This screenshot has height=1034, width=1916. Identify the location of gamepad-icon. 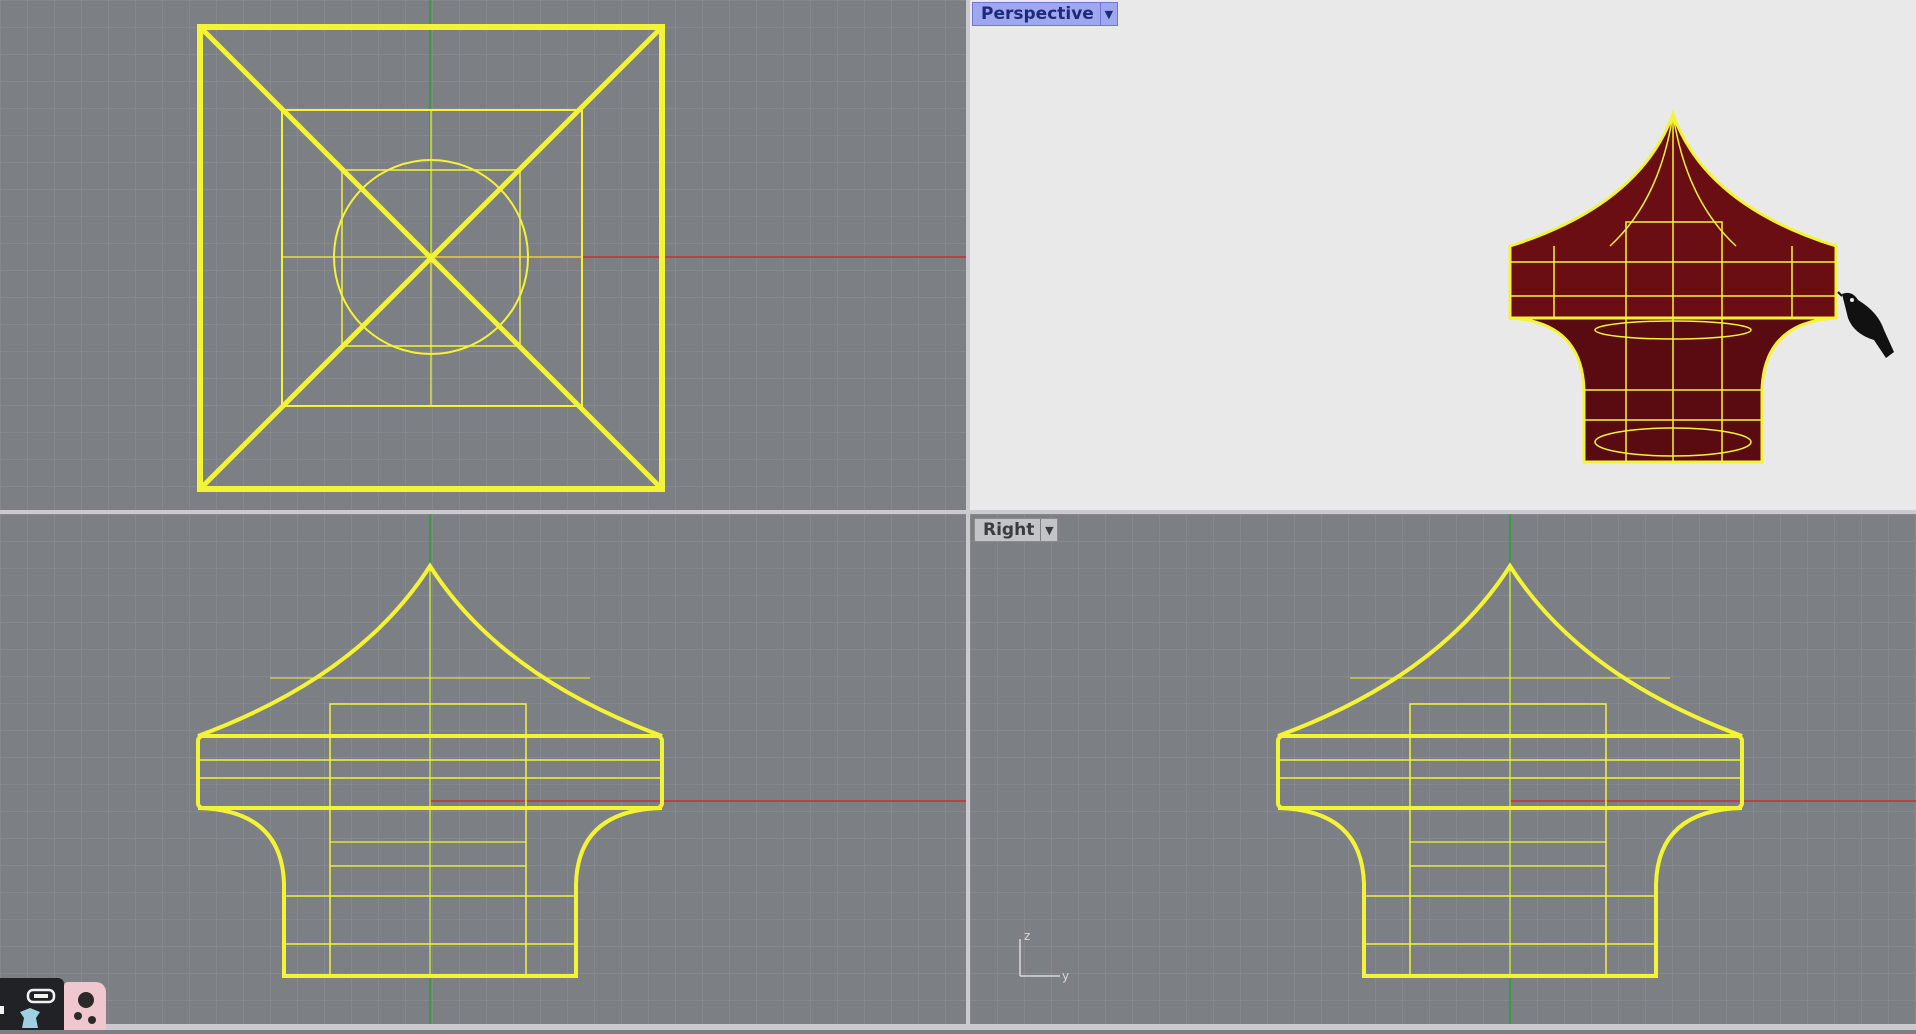
(41, 996).